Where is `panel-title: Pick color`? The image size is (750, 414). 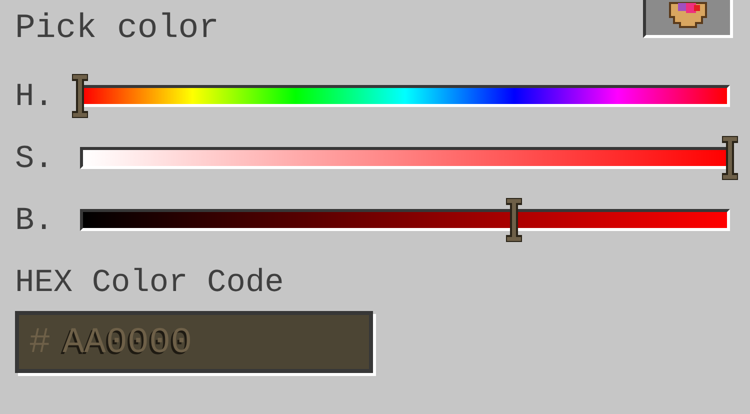
panel-title: Pick color is located at coordinates (117, 29).